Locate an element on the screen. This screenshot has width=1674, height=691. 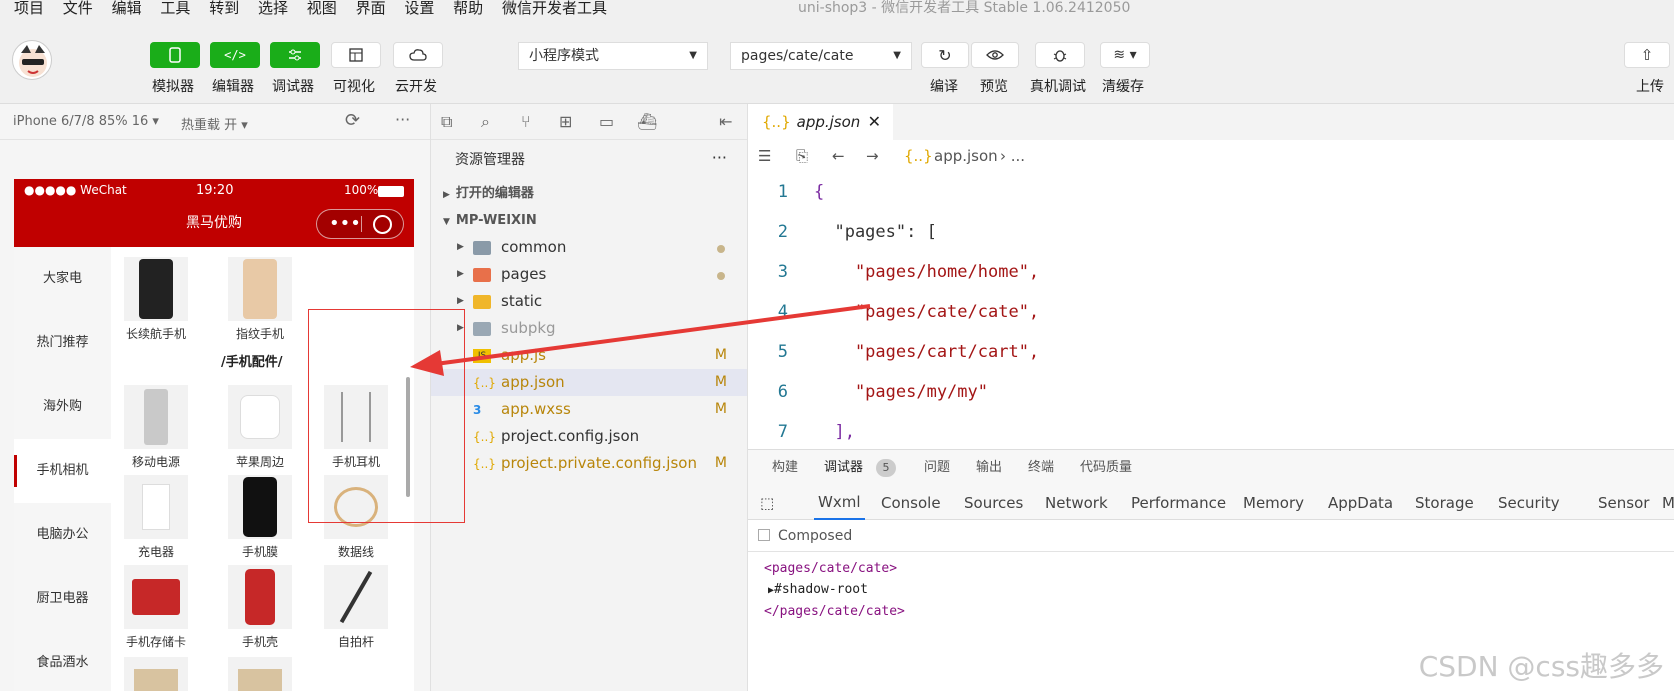
watermark: CSDN @css趣多多 is located at coordinates (1541, 666).